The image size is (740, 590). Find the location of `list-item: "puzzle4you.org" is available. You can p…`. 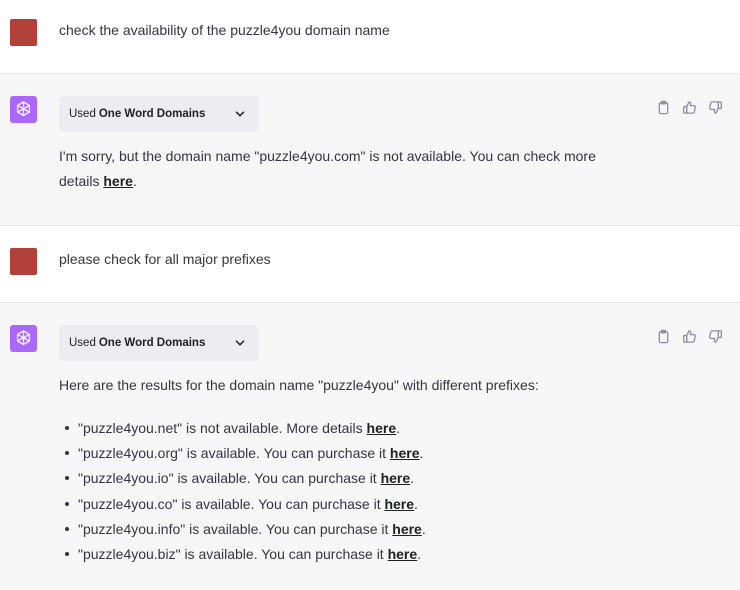

list-item: "puzzle4you.org" is available. You can p… is located at coordinates (245, 453).